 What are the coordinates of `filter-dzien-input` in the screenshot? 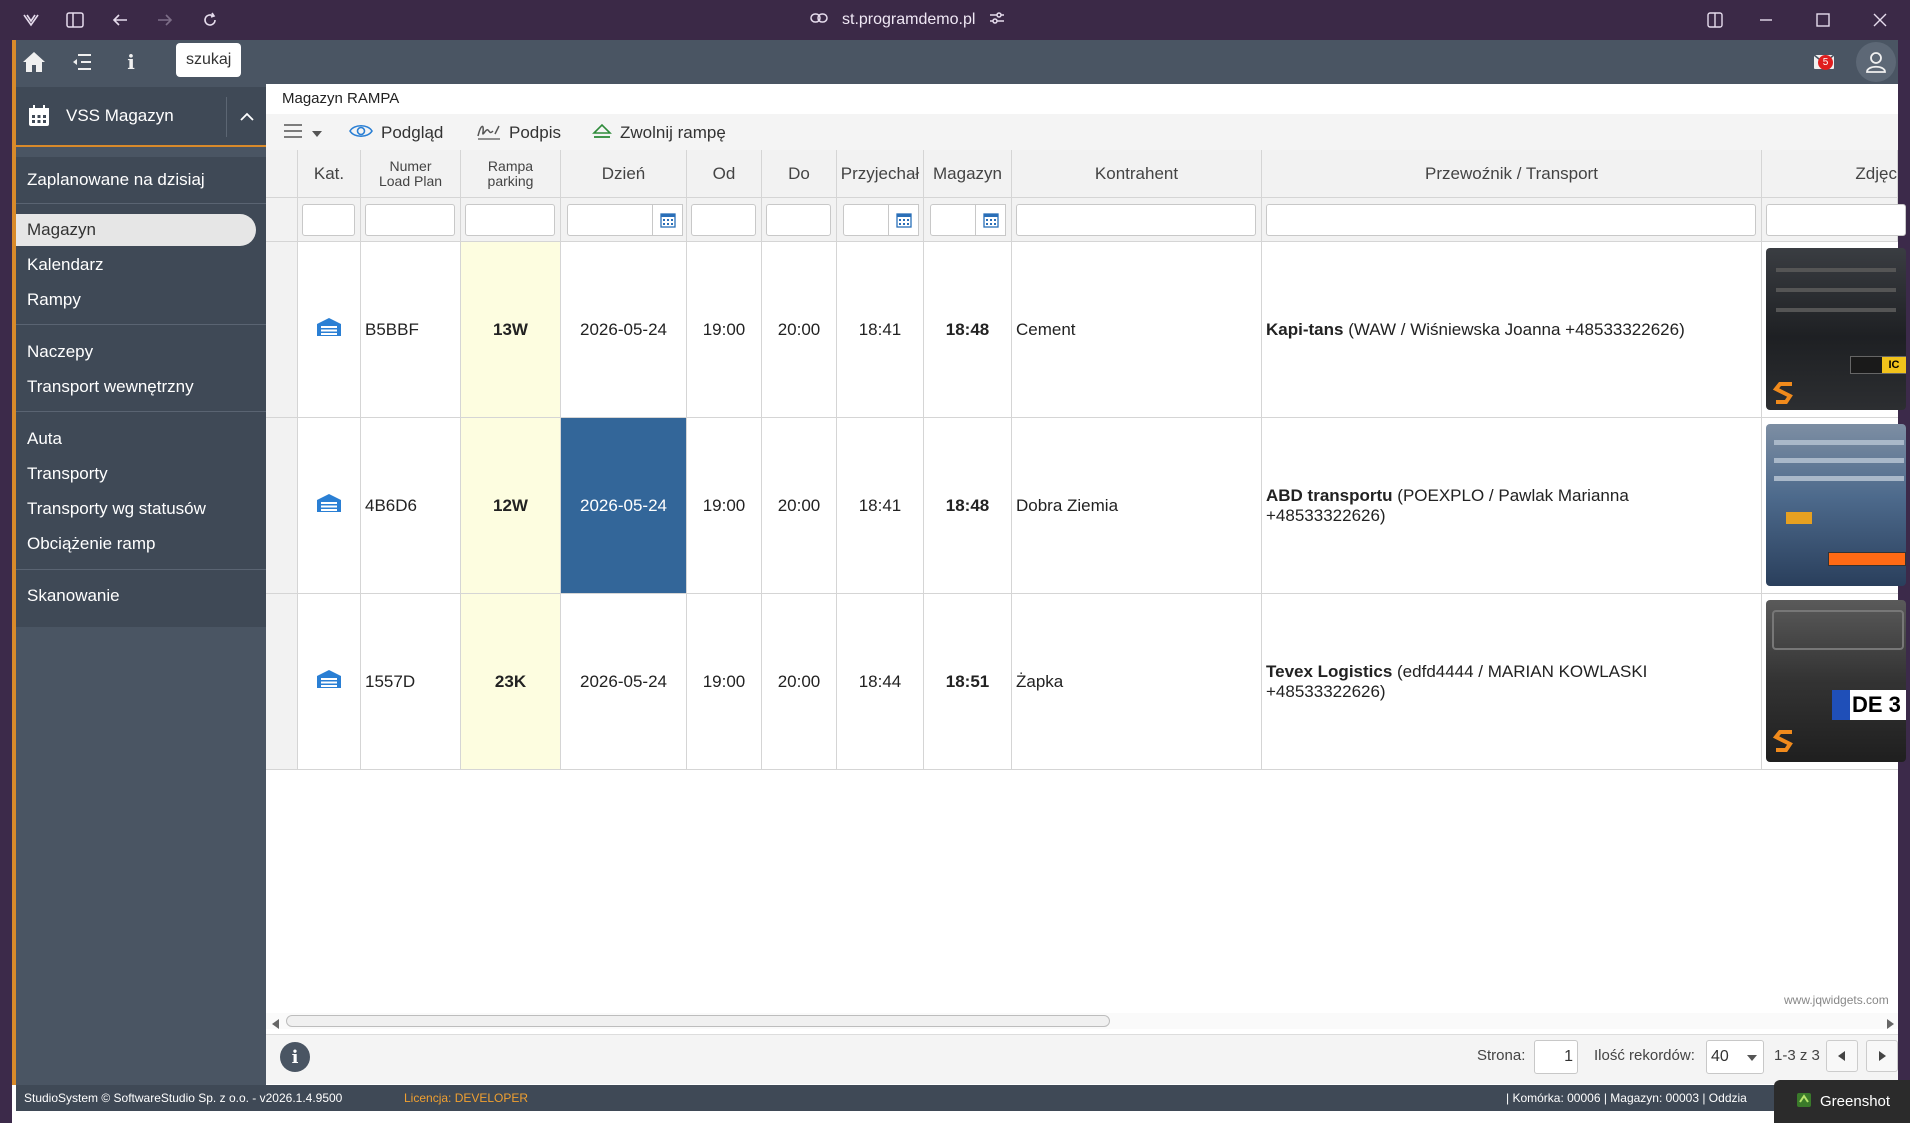 It's located at (610, 220).